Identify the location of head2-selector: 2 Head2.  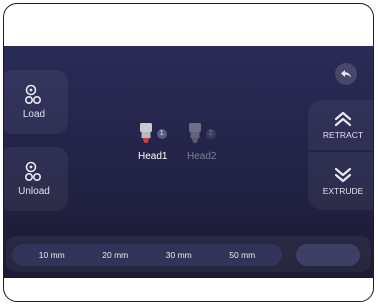
(201, 142).